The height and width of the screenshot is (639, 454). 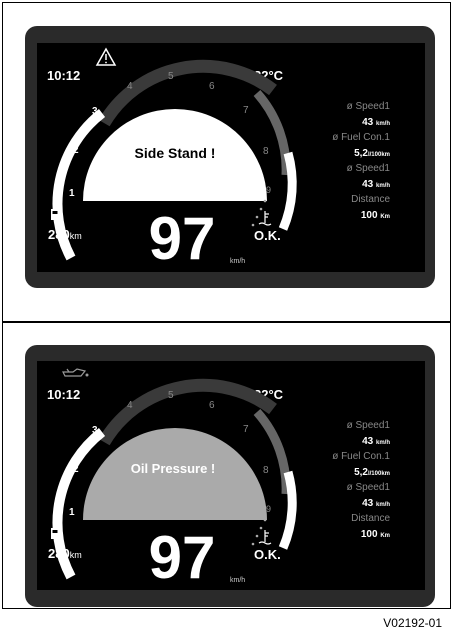 What do you see at coordinates (175, 153) in the screenshot?
I see `warning-message: Side Stand !` at bounding box center [175, 153].